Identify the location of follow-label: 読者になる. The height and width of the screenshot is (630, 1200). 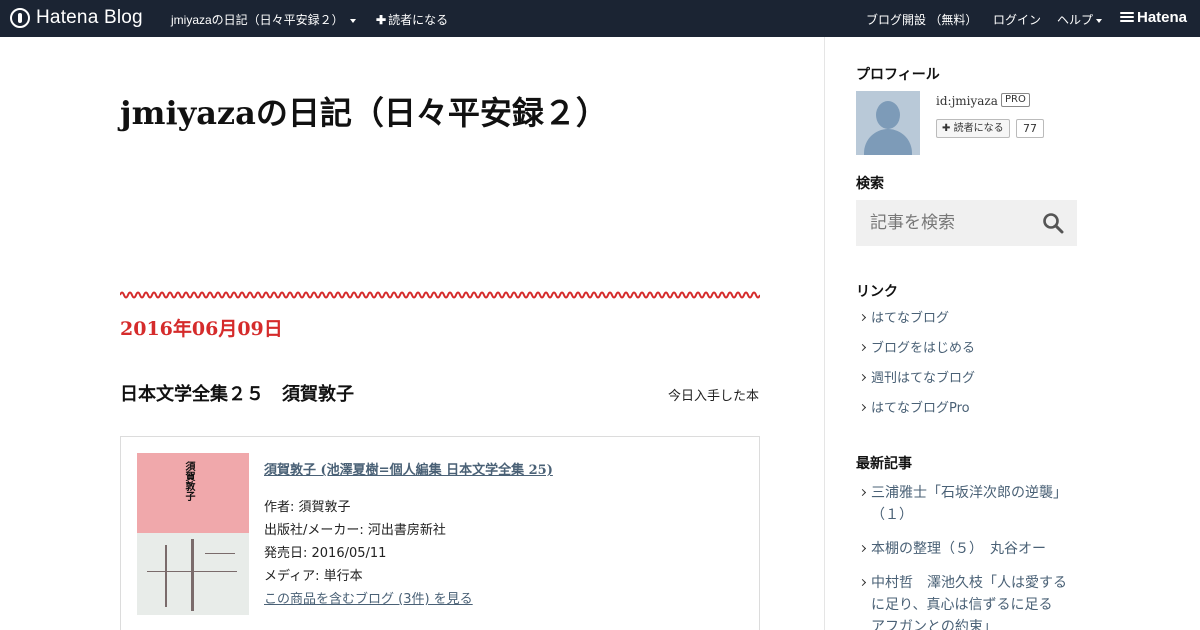
(978, 128).